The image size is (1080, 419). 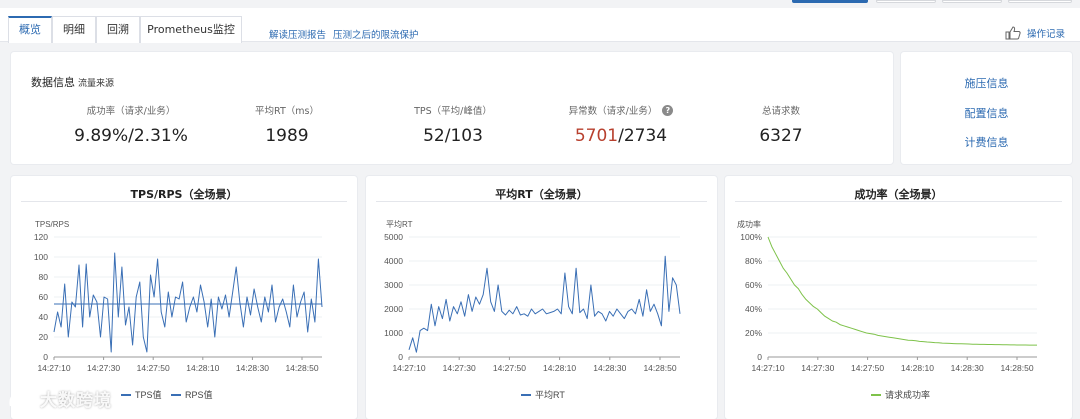 What do you see at coordinates (76, 401) in the screenshot?
I see `watermark-text: 大数跨境` at bounding box center [76, 401].